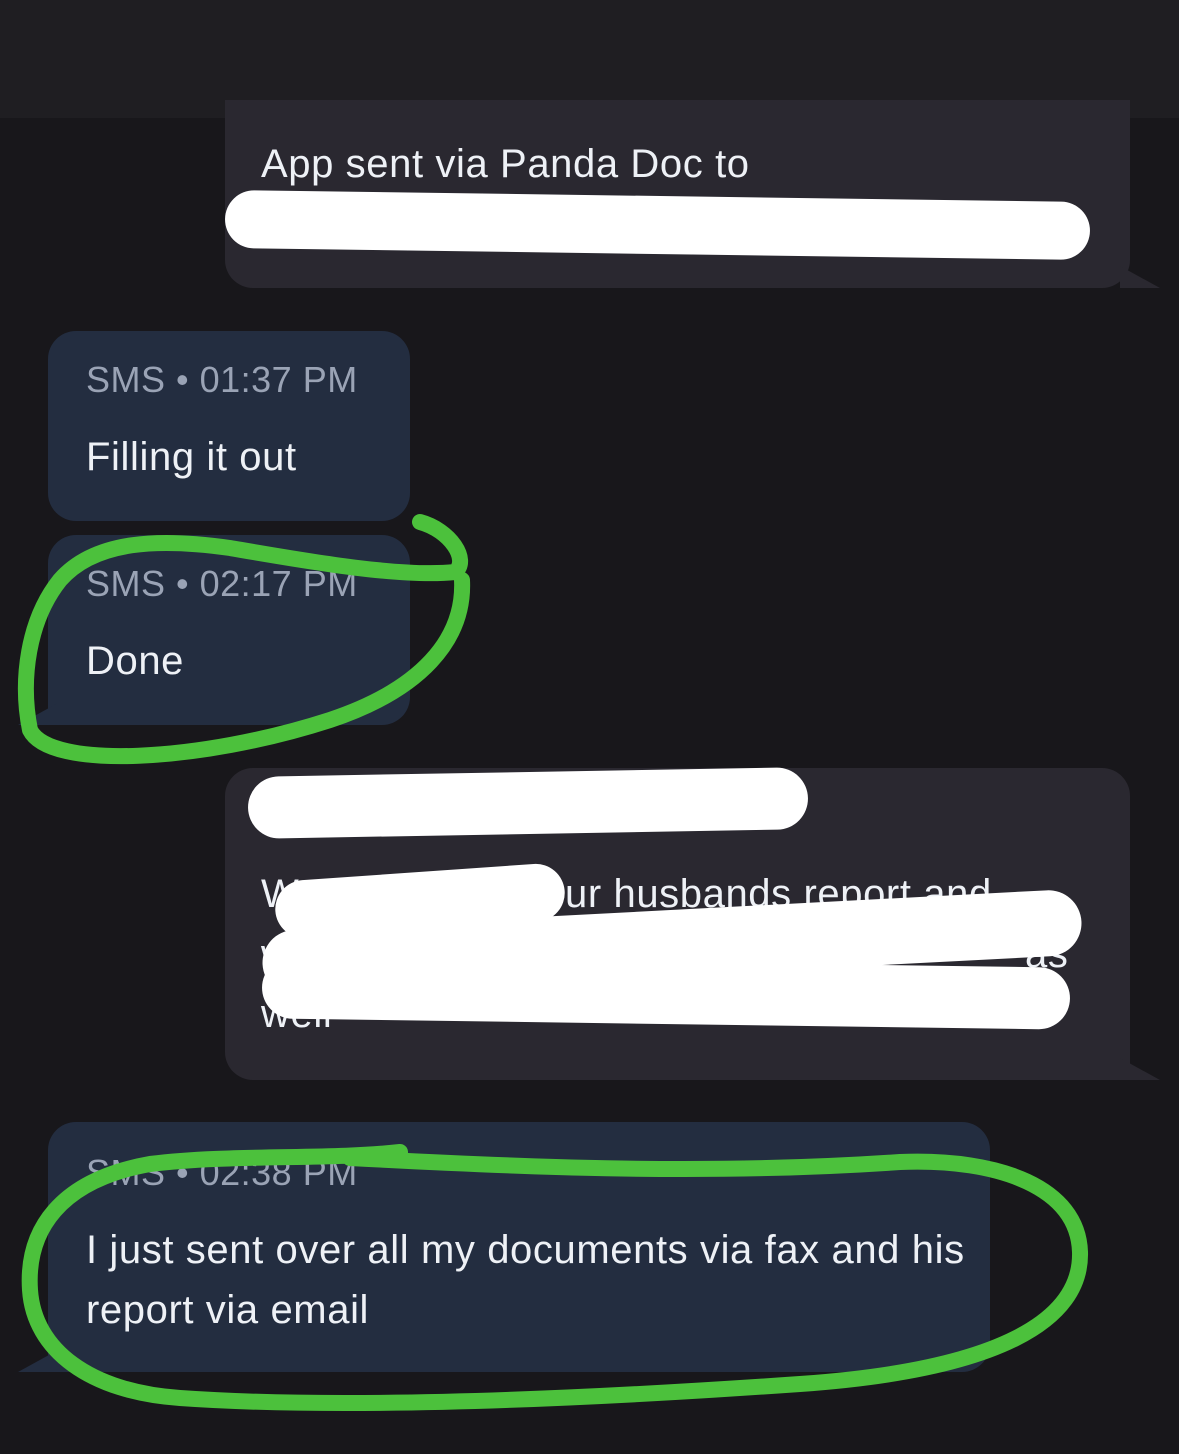 This screenshot has width=1179, height=1454. Describe the element at coordinates (505, 164) in the screenshot. I see `message-text: App sent via Panda Doc to` at that location.